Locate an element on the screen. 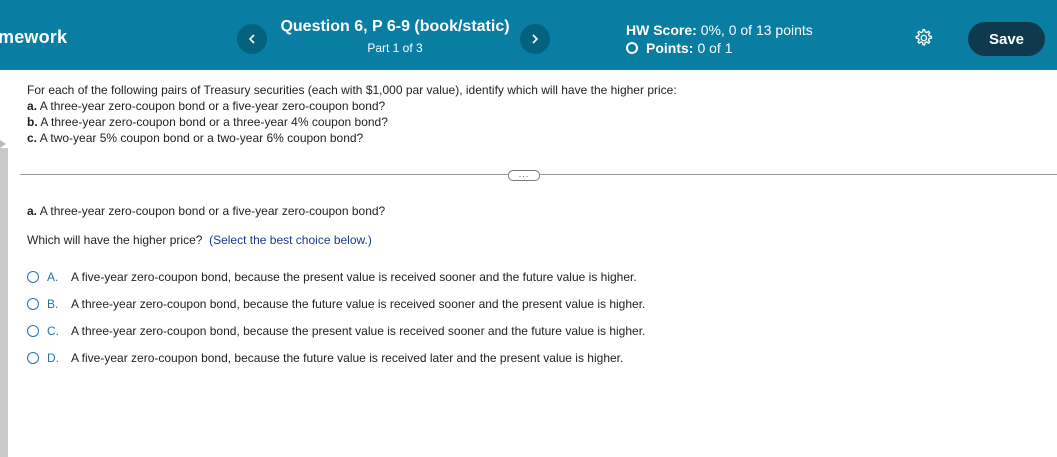  choice-letter: B. is located at coordinates (53, 304).